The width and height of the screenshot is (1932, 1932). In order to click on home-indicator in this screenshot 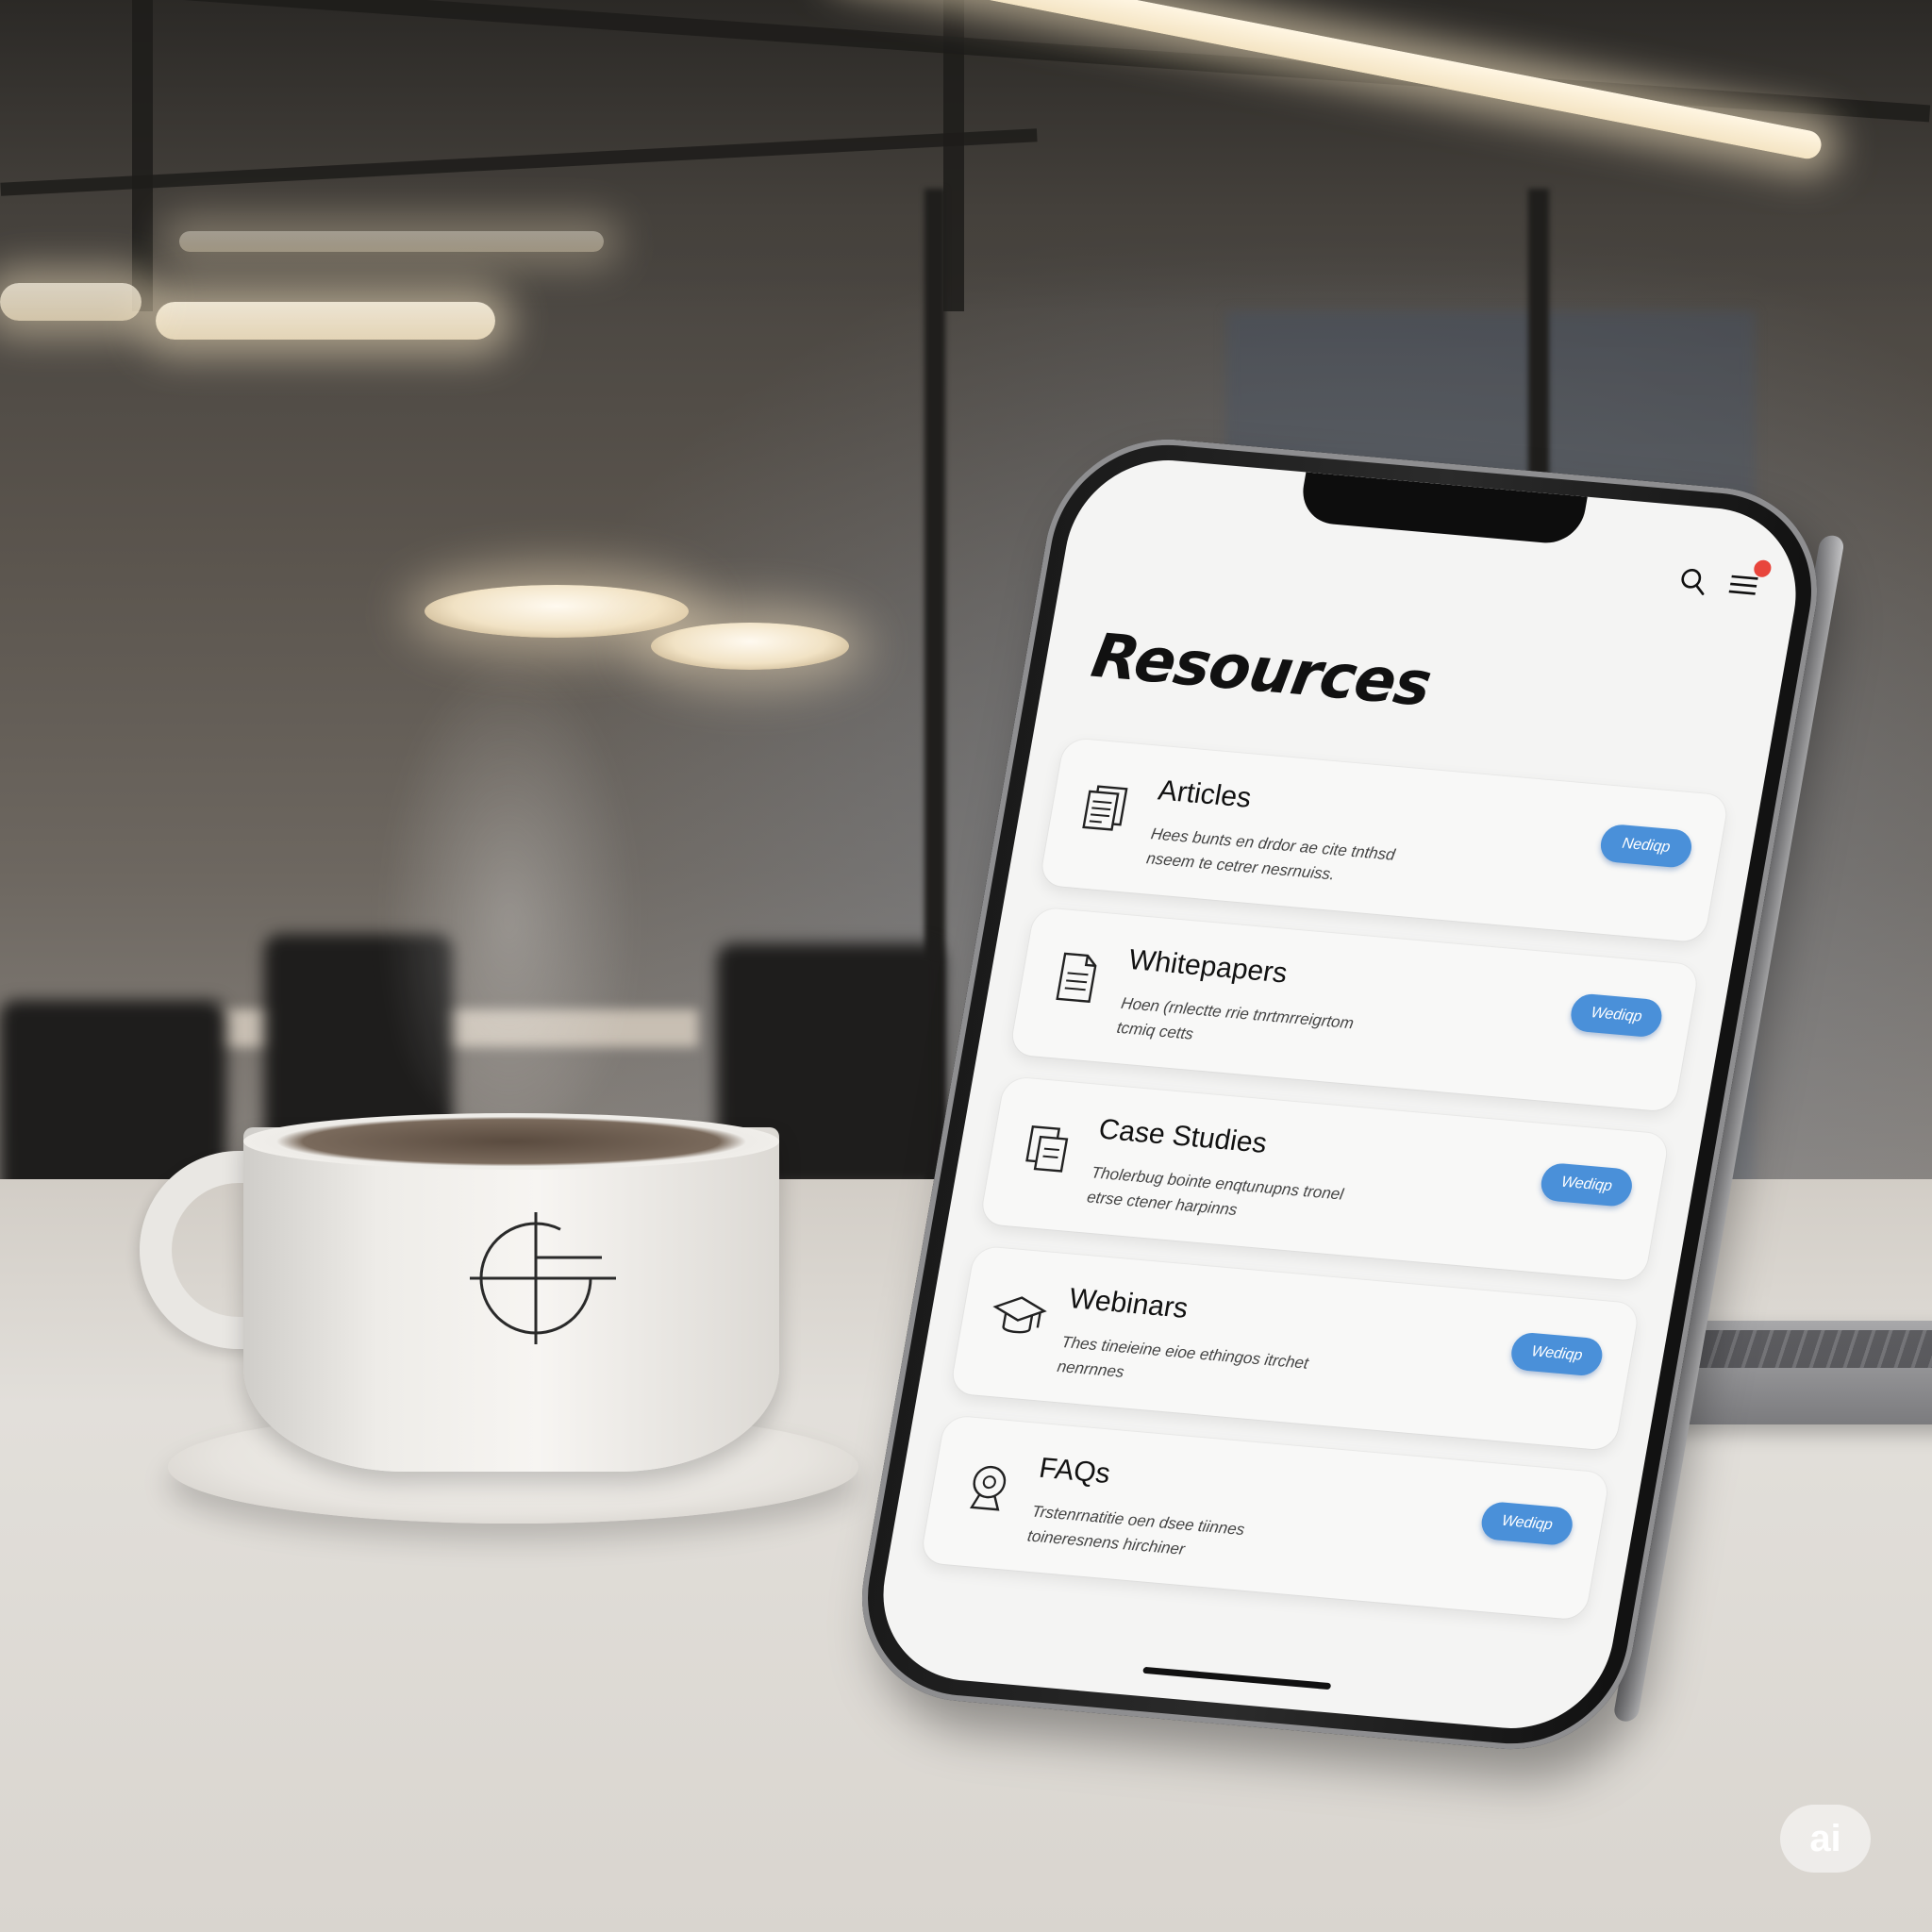, I will do `click(1237, 1678)`.